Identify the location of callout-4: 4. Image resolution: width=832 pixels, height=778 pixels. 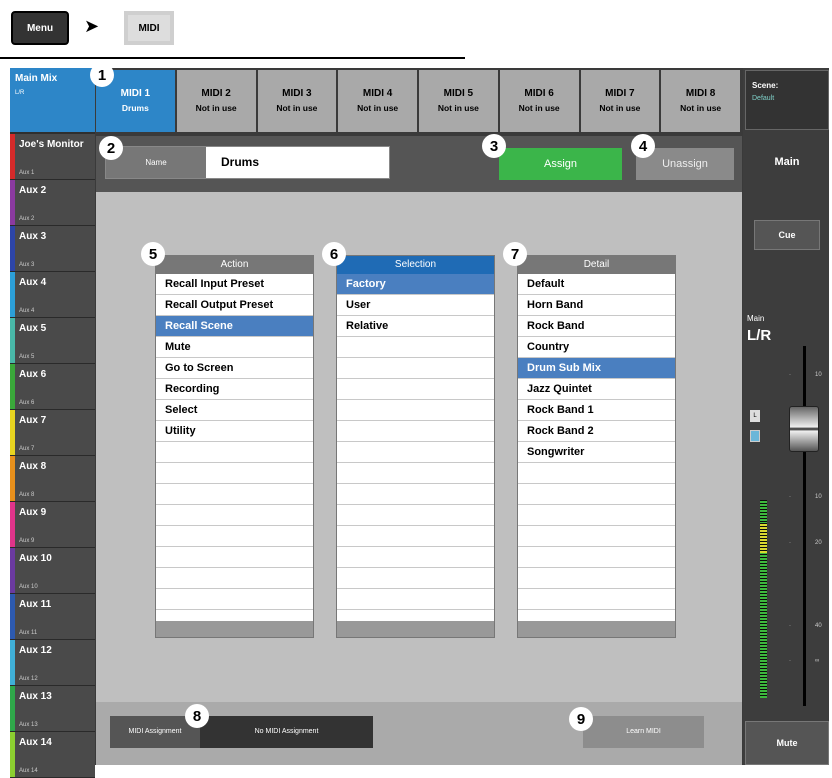
(643, 146).